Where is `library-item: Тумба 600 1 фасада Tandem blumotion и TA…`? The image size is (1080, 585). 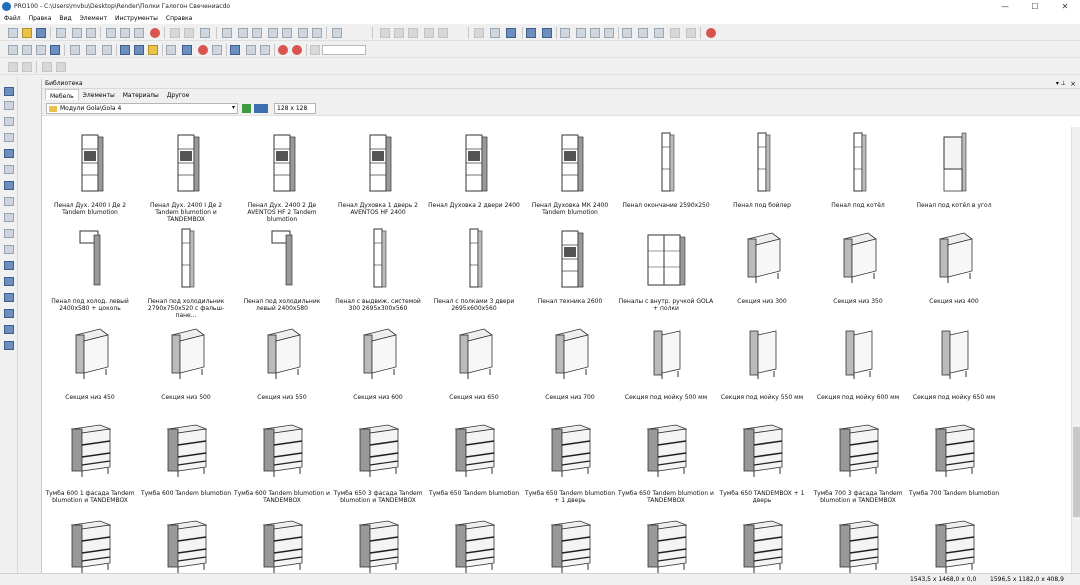
library-item: Тумба 600 1 фасада Tandem blumotion и TA… is located at coordinates (90, 462).